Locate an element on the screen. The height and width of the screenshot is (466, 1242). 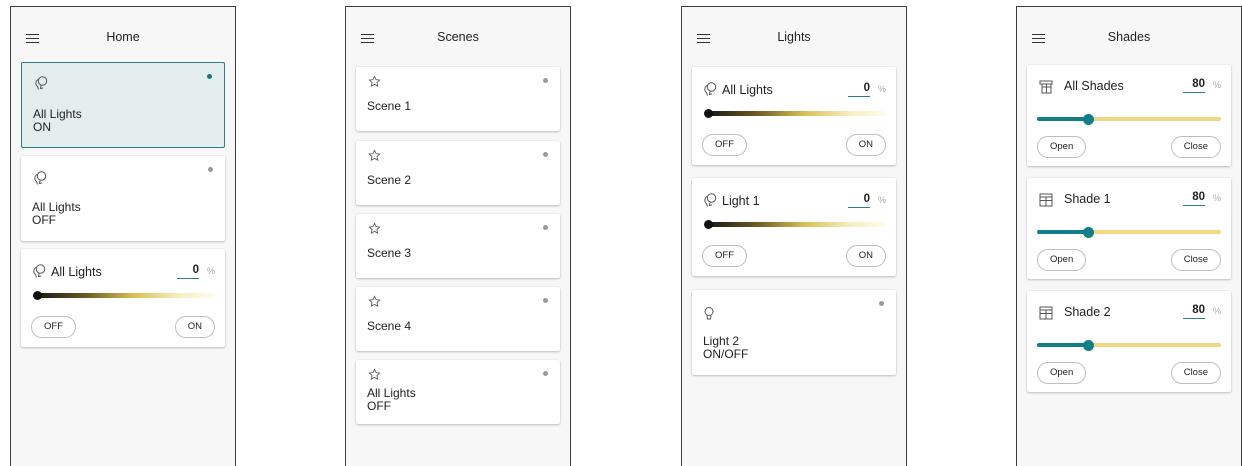
scene-card-all-lights-on: All Lights ON is located at coordinates (123, 105).